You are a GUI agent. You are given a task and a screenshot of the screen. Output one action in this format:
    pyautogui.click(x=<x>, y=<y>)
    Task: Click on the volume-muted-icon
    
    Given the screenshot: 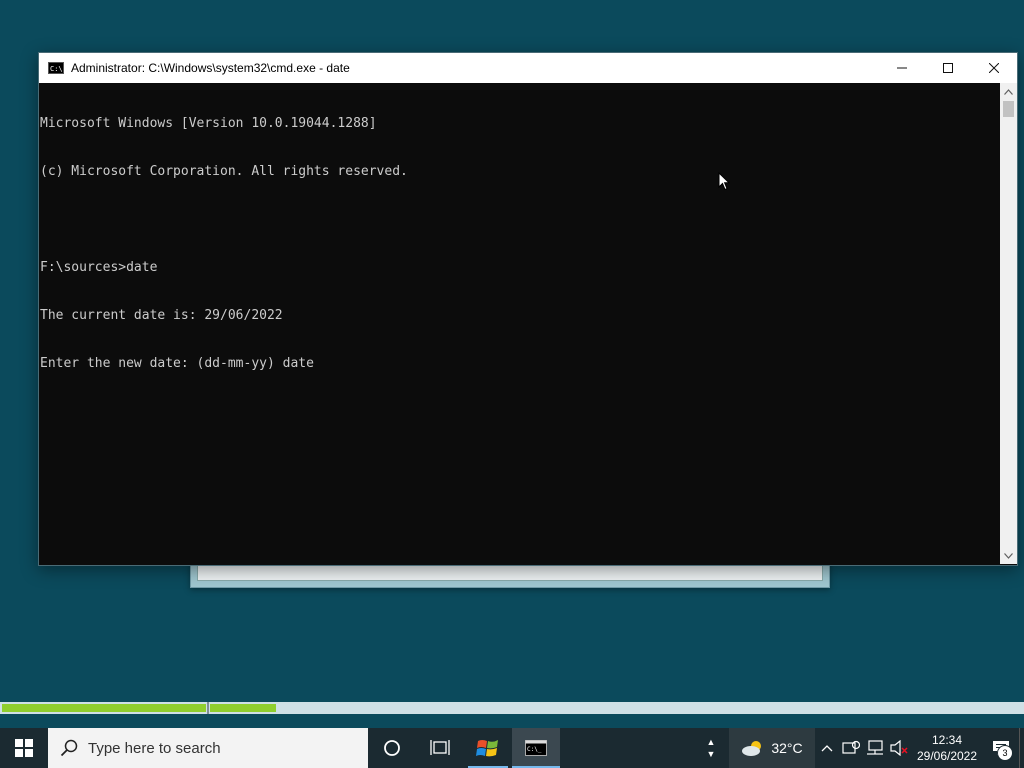 What is the action you would take?
    pyautogui.click(x=899, y=748)
    